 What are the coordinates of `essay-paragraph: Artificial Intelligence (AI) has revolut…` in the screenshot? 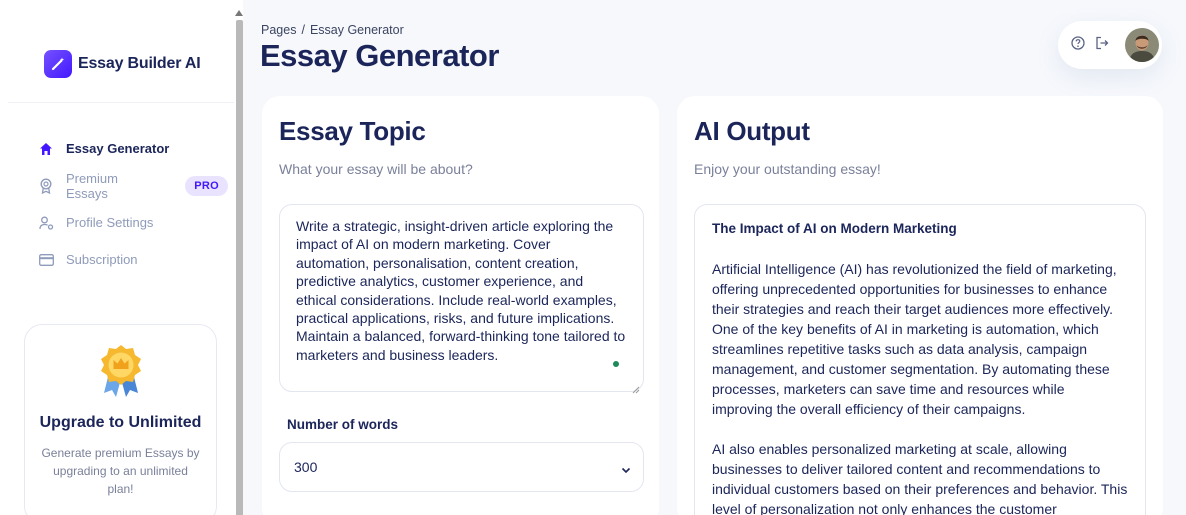 It's located at (914, 339).